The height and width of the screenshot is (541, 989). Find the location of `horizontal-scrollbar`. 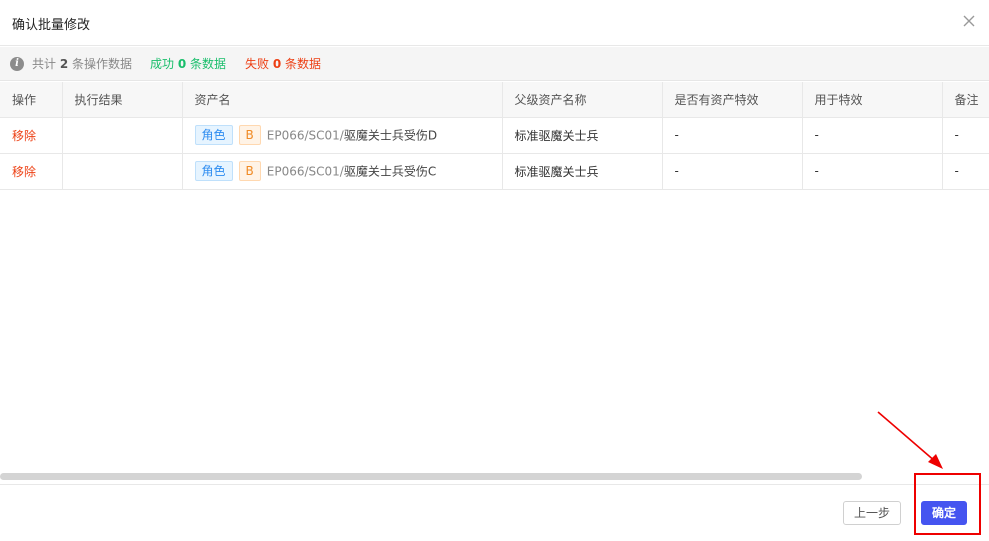

horizontal-scrollbar is located at coordinates (431, 476).